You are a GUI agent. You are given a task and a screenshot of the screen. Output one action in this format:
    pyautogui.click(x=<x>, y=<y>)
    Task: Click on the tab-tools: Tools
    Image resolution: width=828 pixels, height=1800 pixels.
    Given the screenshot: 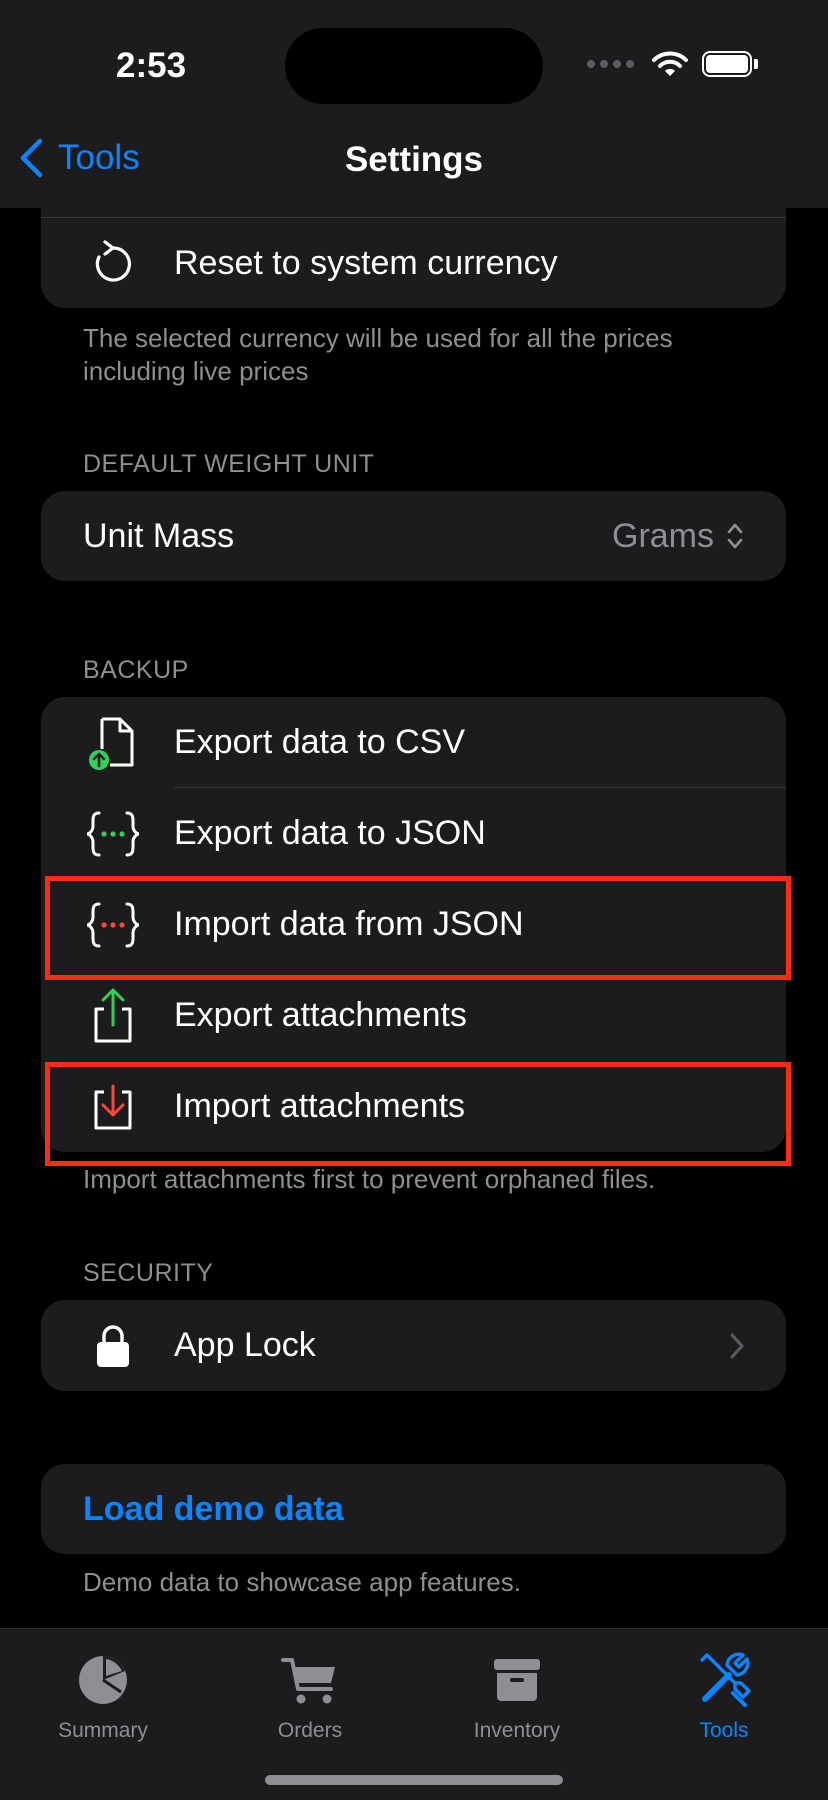 What is the action you would take?
    pyautogui.click(x=724, y=1696)
    